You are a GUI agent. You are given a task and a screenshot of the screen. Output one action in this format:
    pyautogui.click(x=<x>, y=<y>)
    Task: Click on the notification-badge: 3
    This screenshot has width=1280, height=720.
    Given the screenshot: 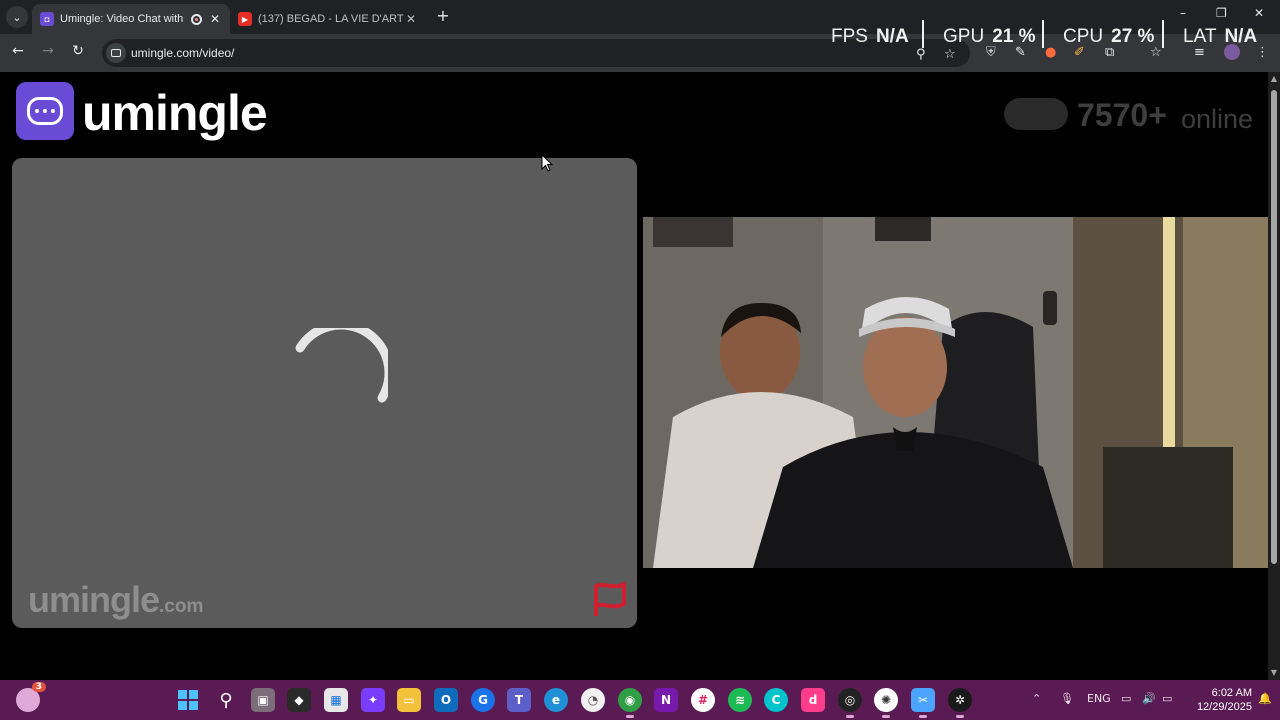 What is the action you would take?
    pyautogui.click(x=38, y=687)
    